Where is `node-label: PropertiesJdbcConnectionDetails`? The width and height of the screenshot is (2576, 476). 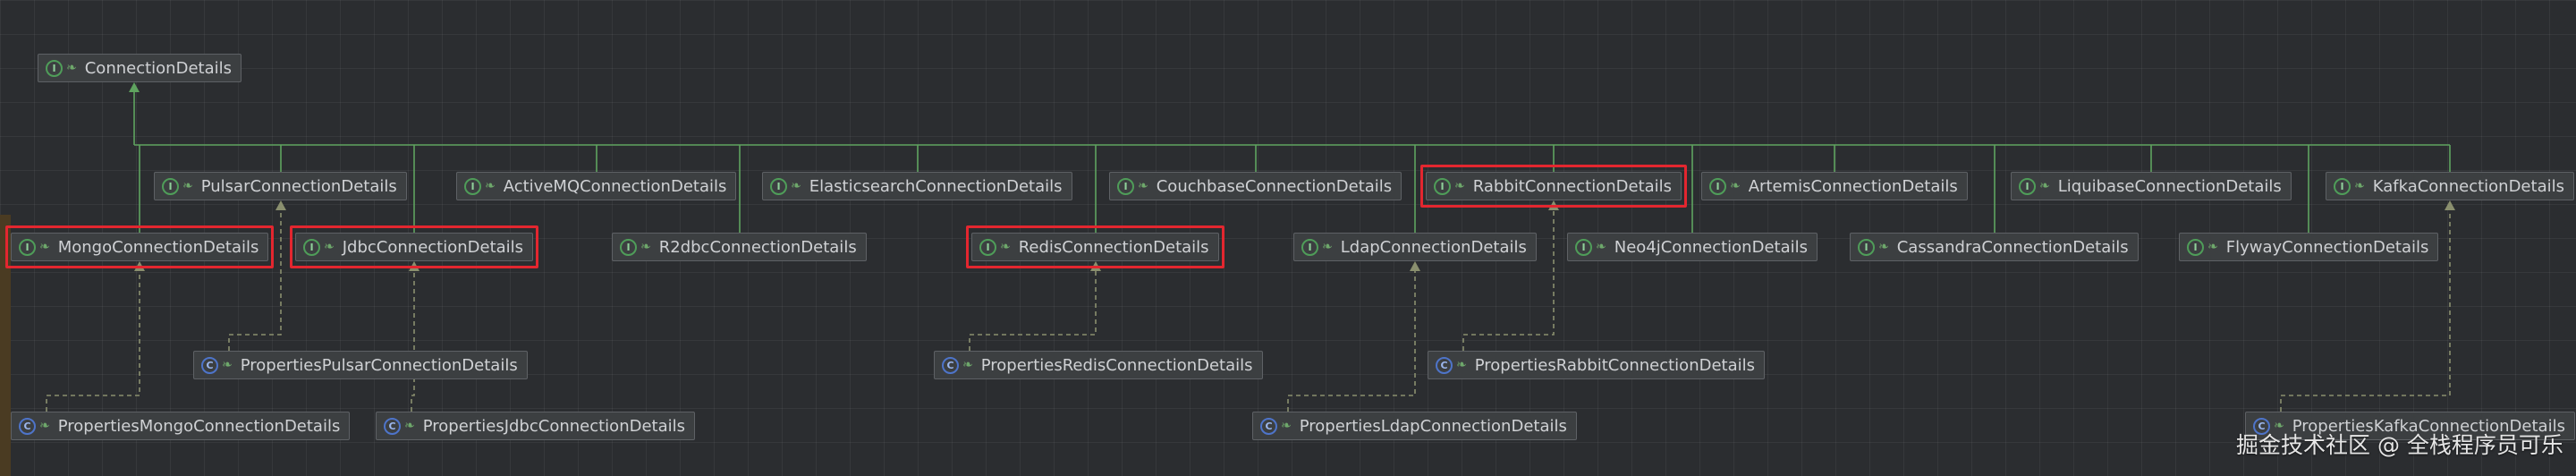
node-label: PropertiesJdbcConnectionDetails is located at coordinates (554, 426).